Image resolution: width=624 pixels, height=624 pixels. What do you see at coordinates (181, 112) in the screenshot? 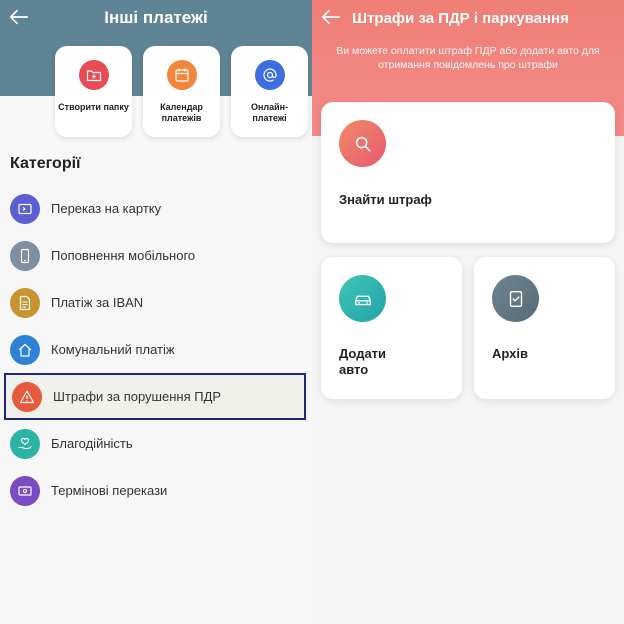
I see `tile-label: Календар платежів` at bounding box center [181, 112].